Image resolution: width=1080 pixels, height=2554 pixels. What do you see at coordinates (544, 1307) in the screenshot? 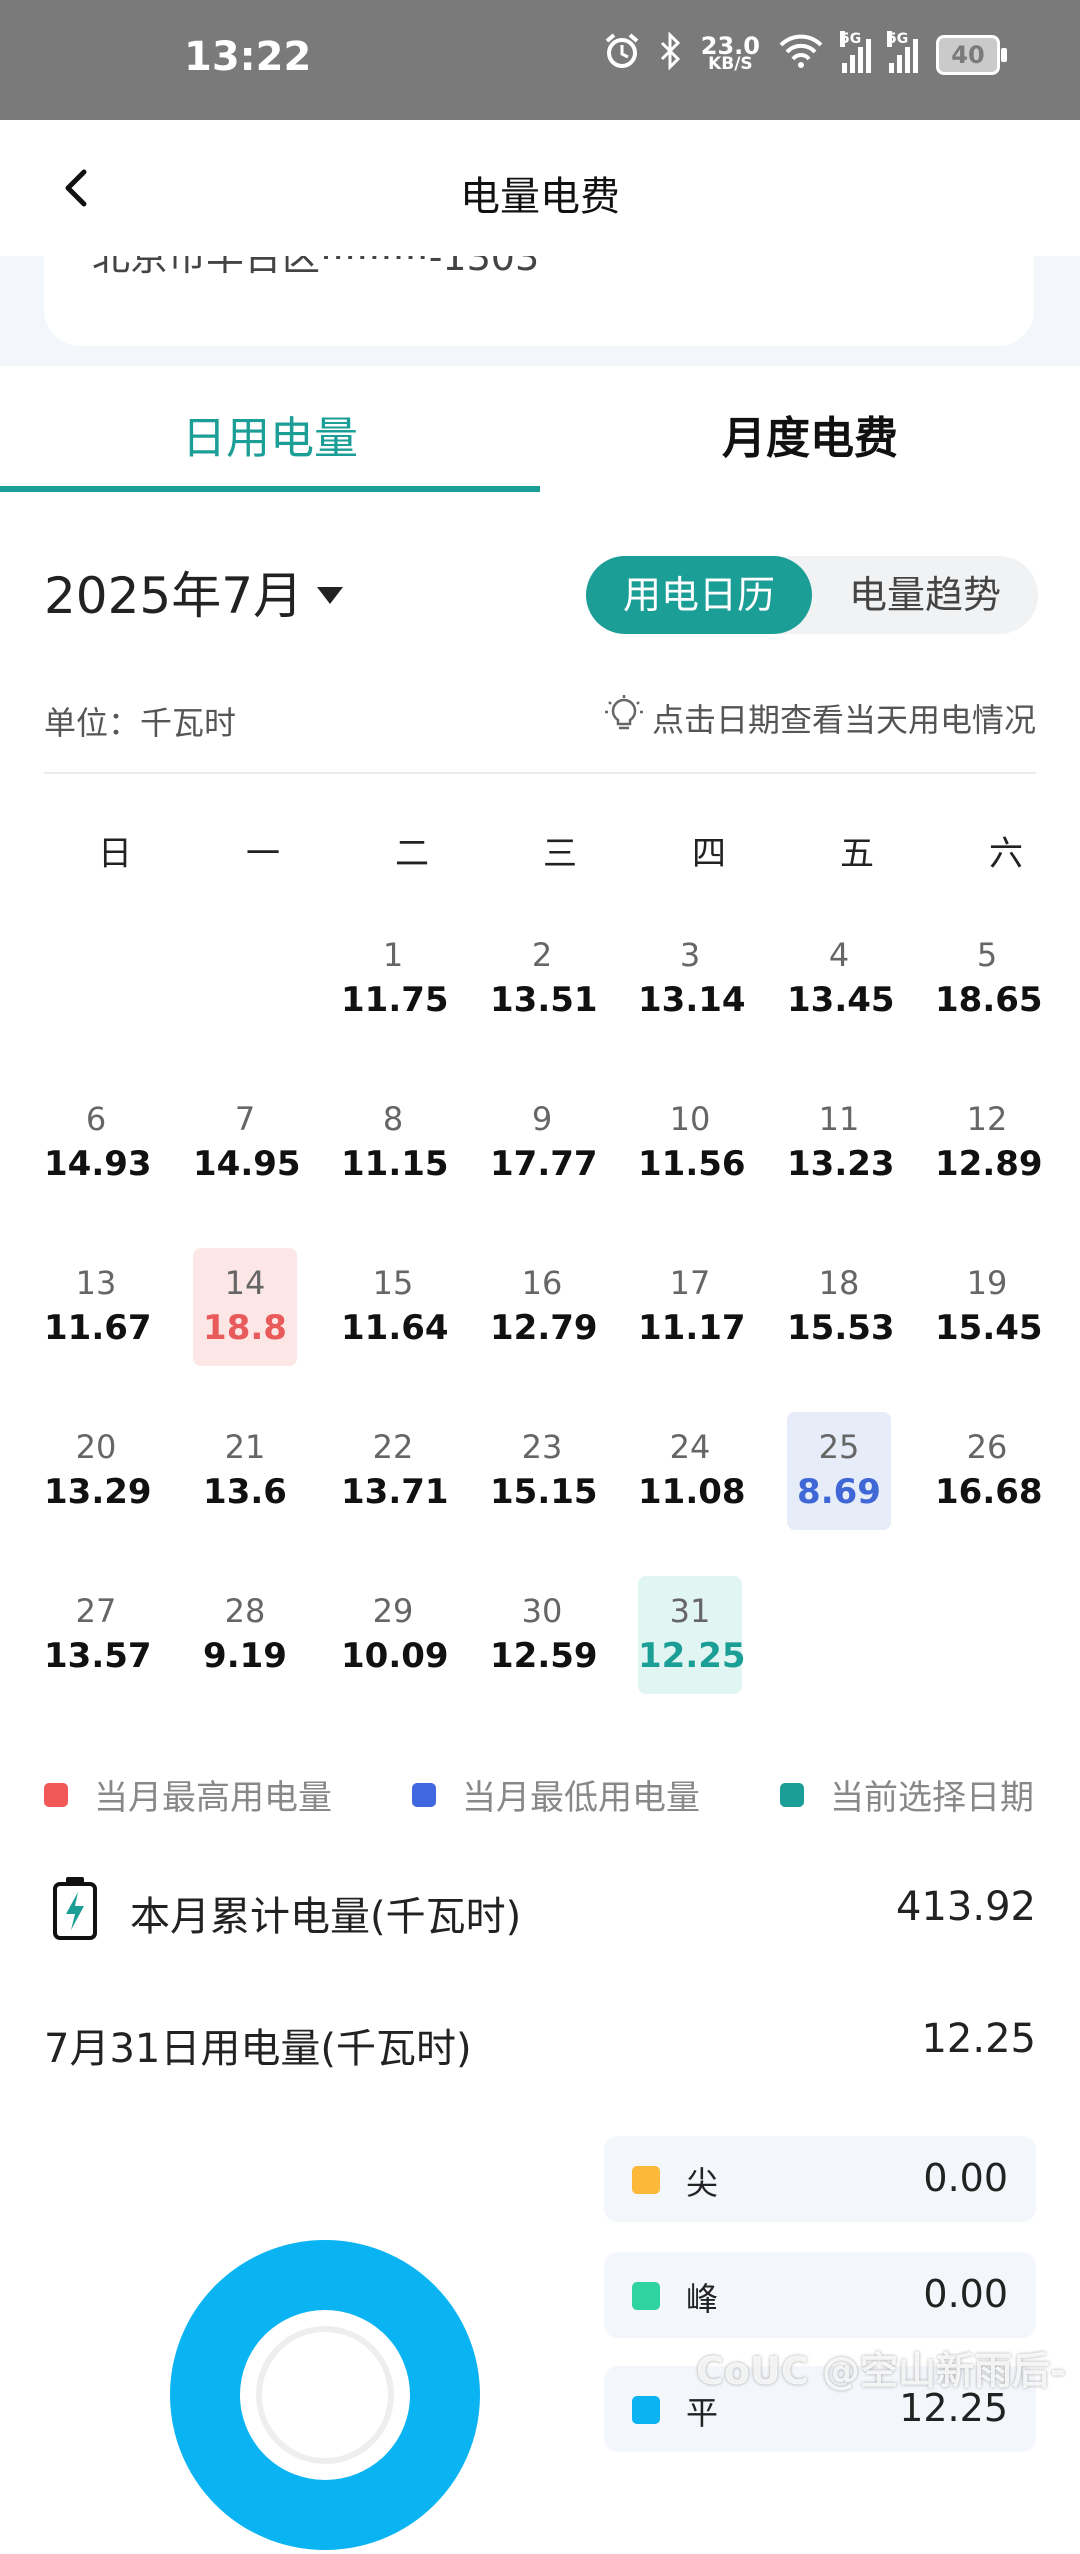
I see `calendar-day: 16 12.79` at bounding box center [544, 1307].